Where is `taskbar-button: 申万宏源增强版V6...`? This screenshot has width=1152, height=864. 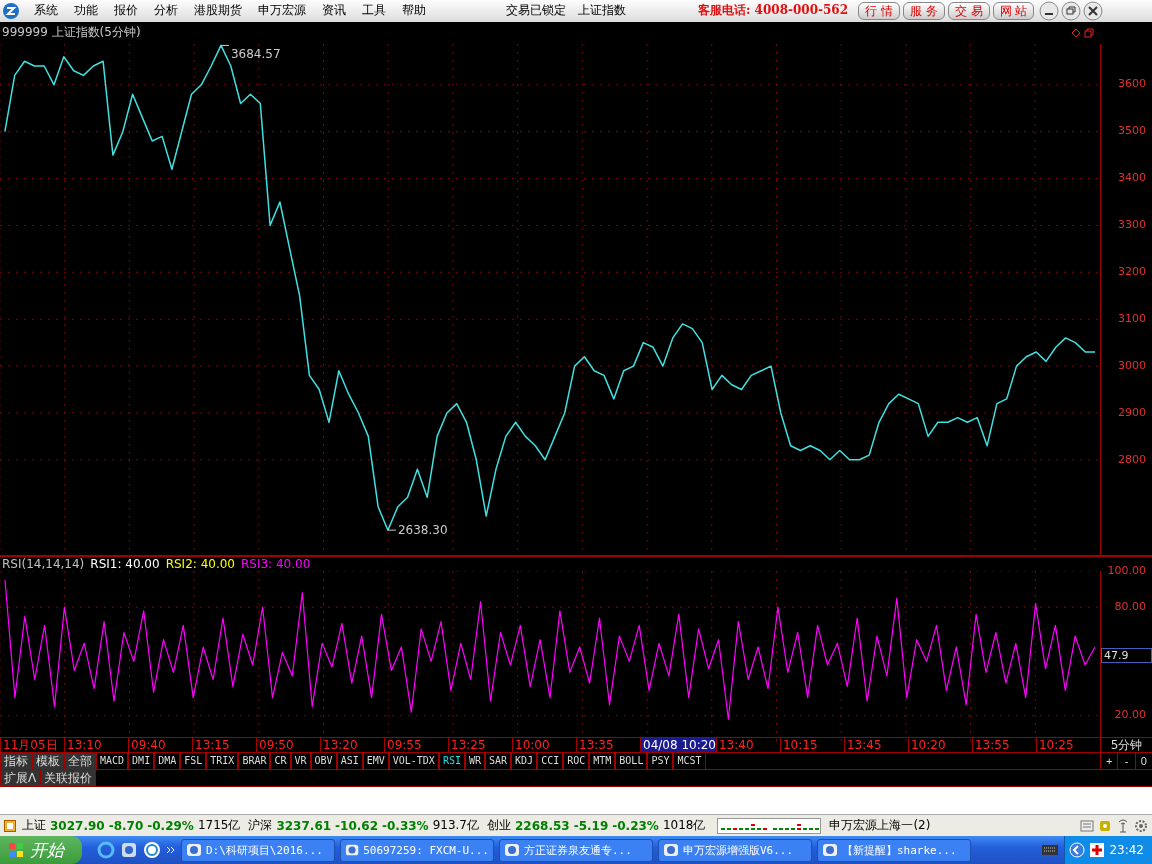 taskbar-button: 申万宏源增强版V6... is located at coordinates (735, 850).